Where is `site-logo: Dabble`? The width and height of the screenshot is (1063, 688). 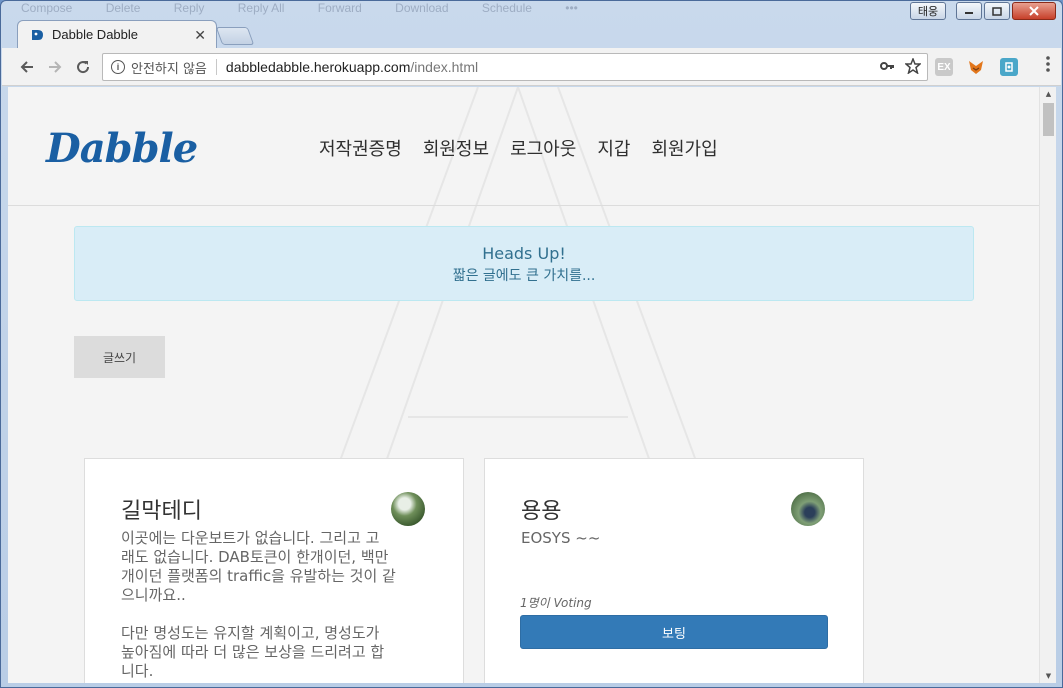 site-logo: Dabble is located at coordinates (122, 148).